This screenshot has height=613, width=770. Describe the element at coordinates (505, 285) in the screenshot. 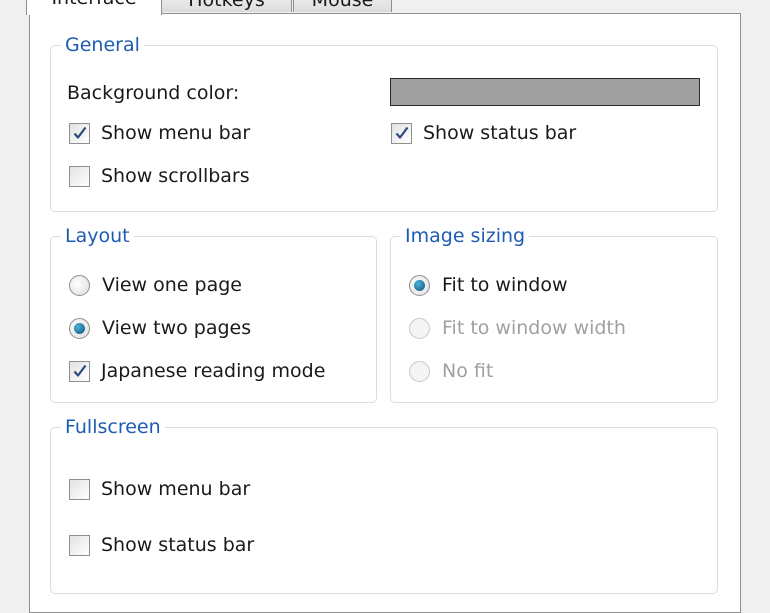

I see `fit-to-window-label: Fit to window` at that location.